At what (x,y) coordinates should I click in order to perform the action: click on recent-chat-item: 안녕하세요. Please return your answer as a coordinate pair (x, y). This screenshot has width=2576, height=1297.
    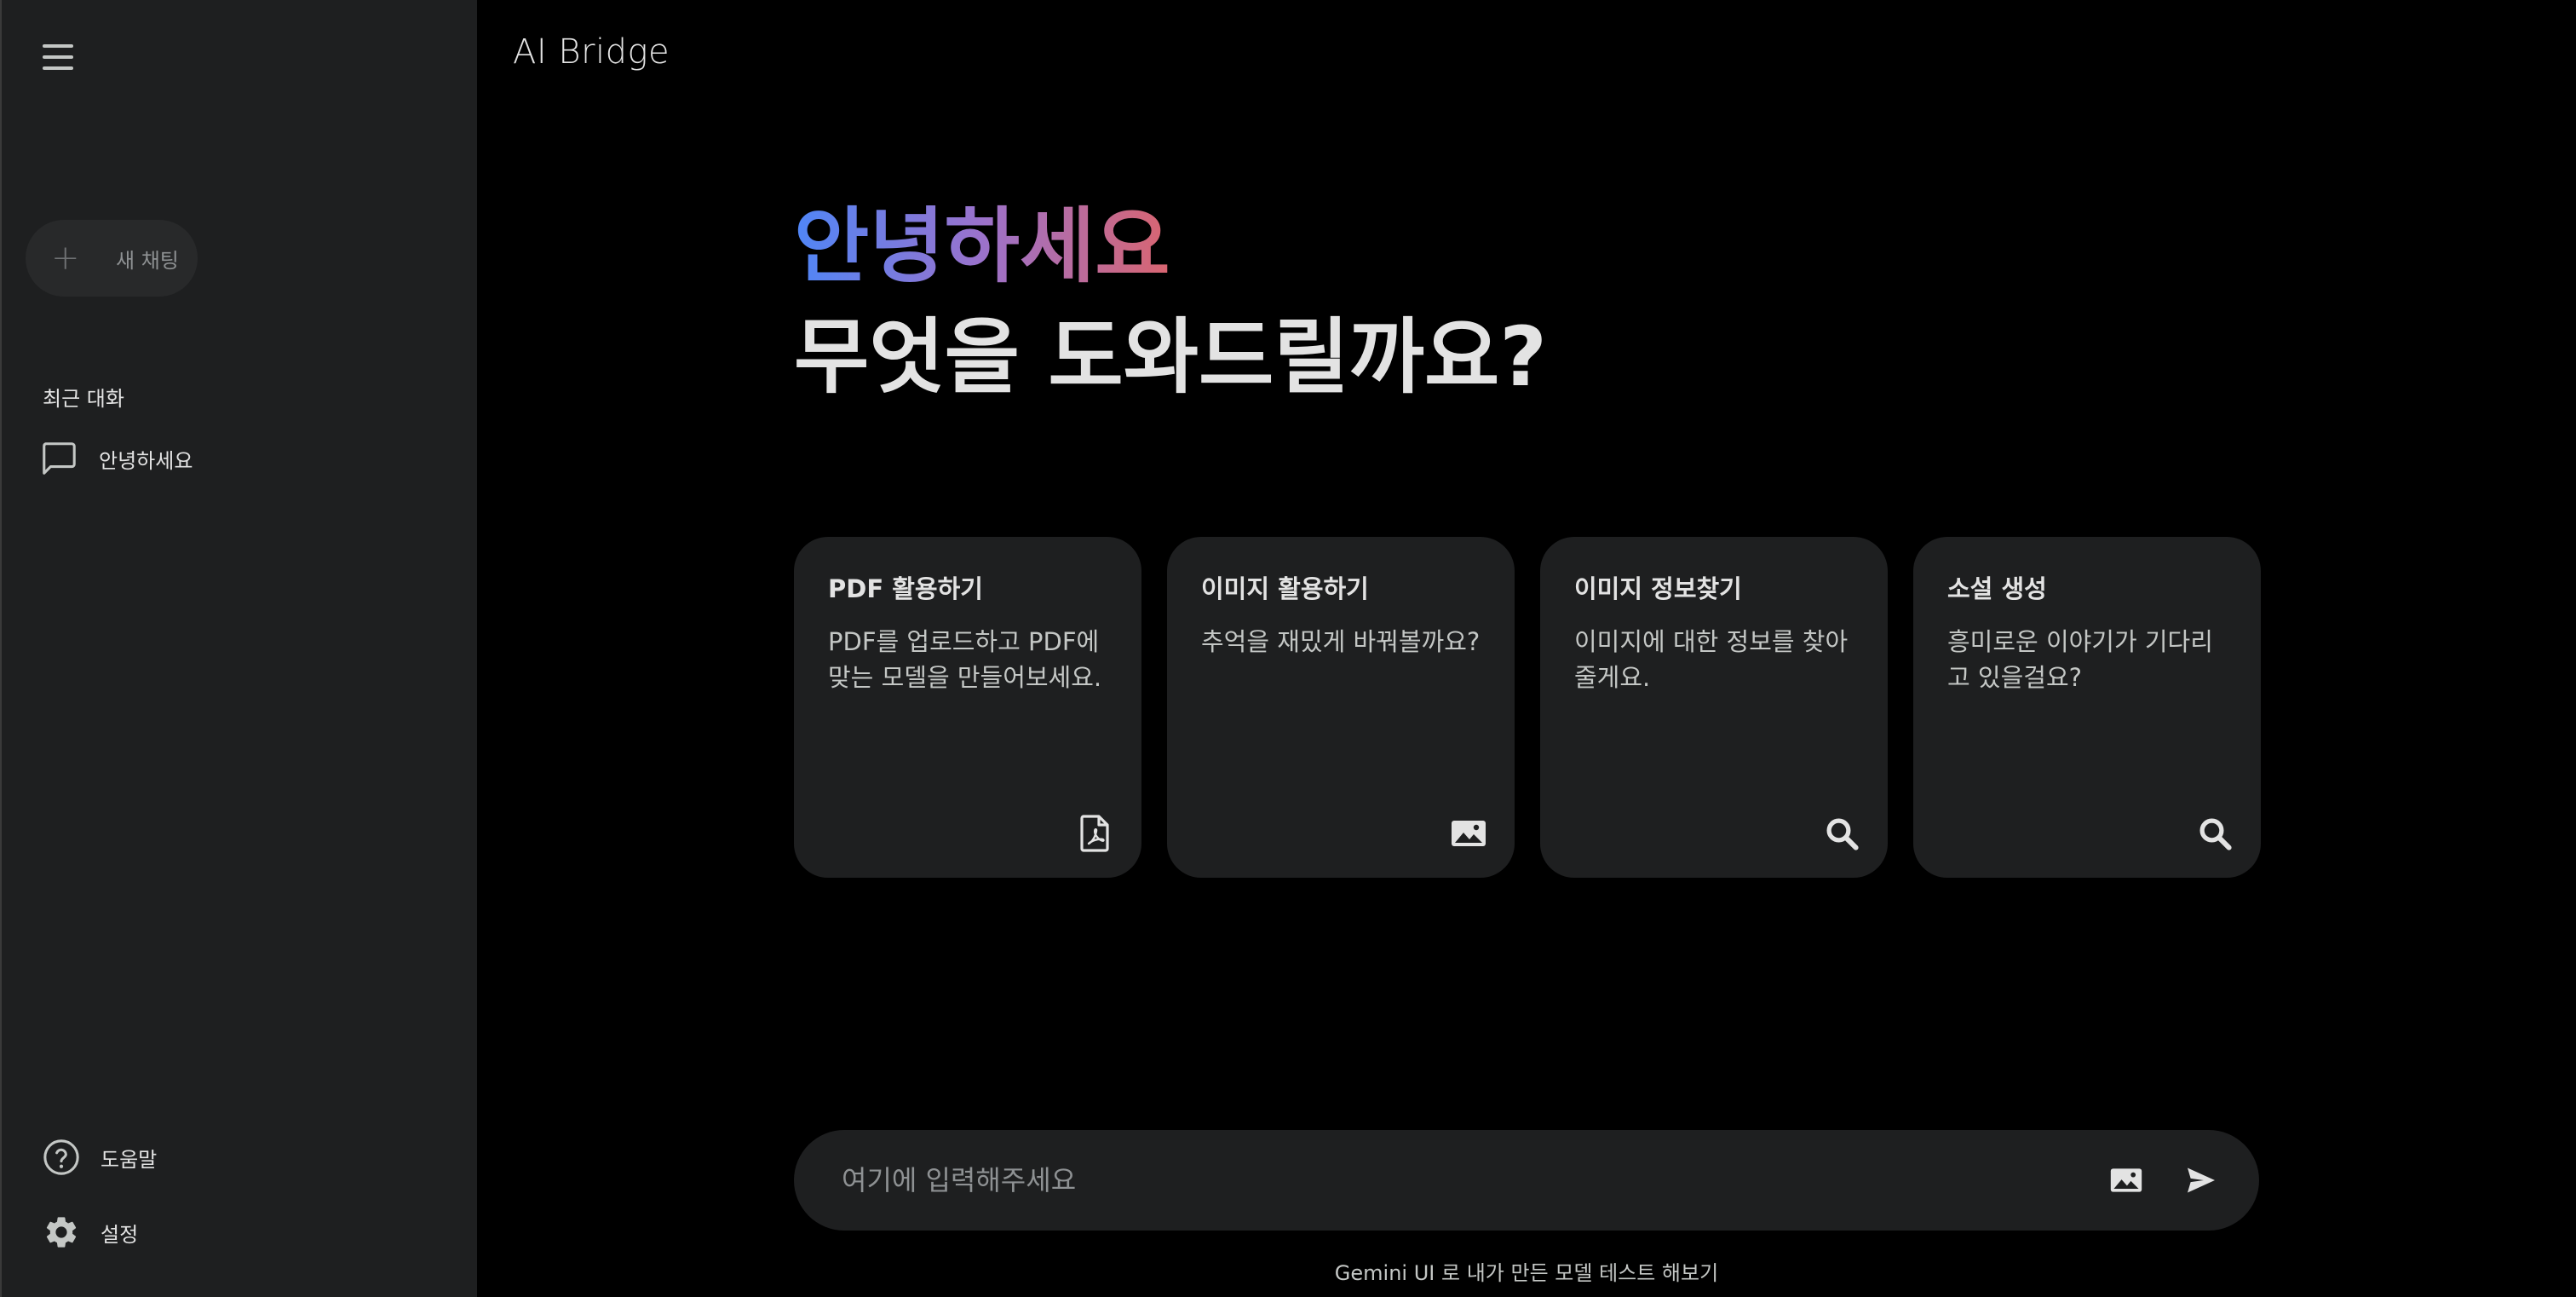
    Looking at the image, I should click on (240, 458).